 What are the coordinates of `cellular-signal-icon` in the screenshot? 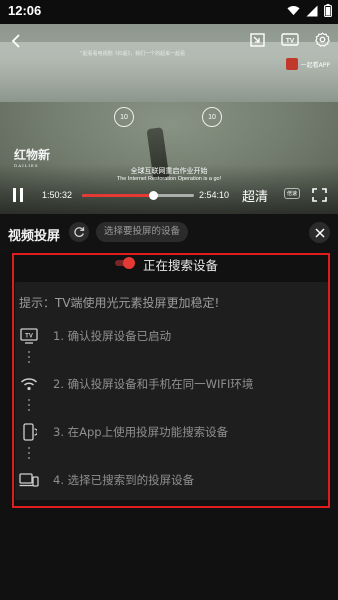 It's located at (312, 10).